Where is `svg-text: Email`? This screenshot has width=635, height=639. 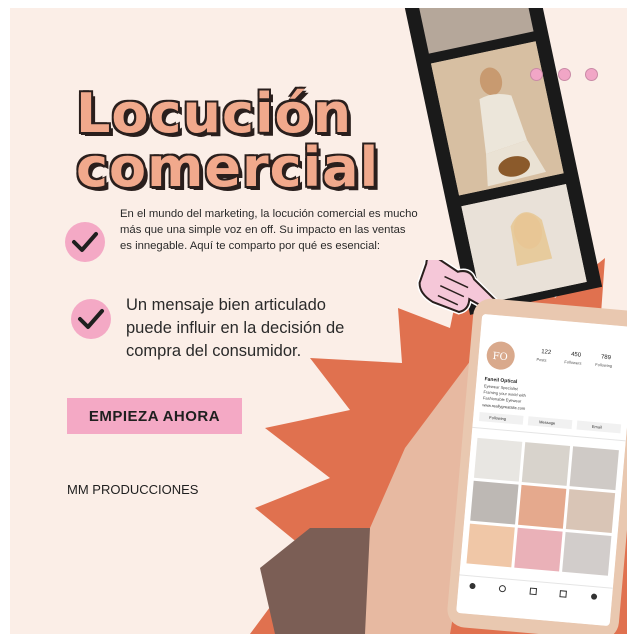
svg-text: Email is located at coordinates (597, 427).